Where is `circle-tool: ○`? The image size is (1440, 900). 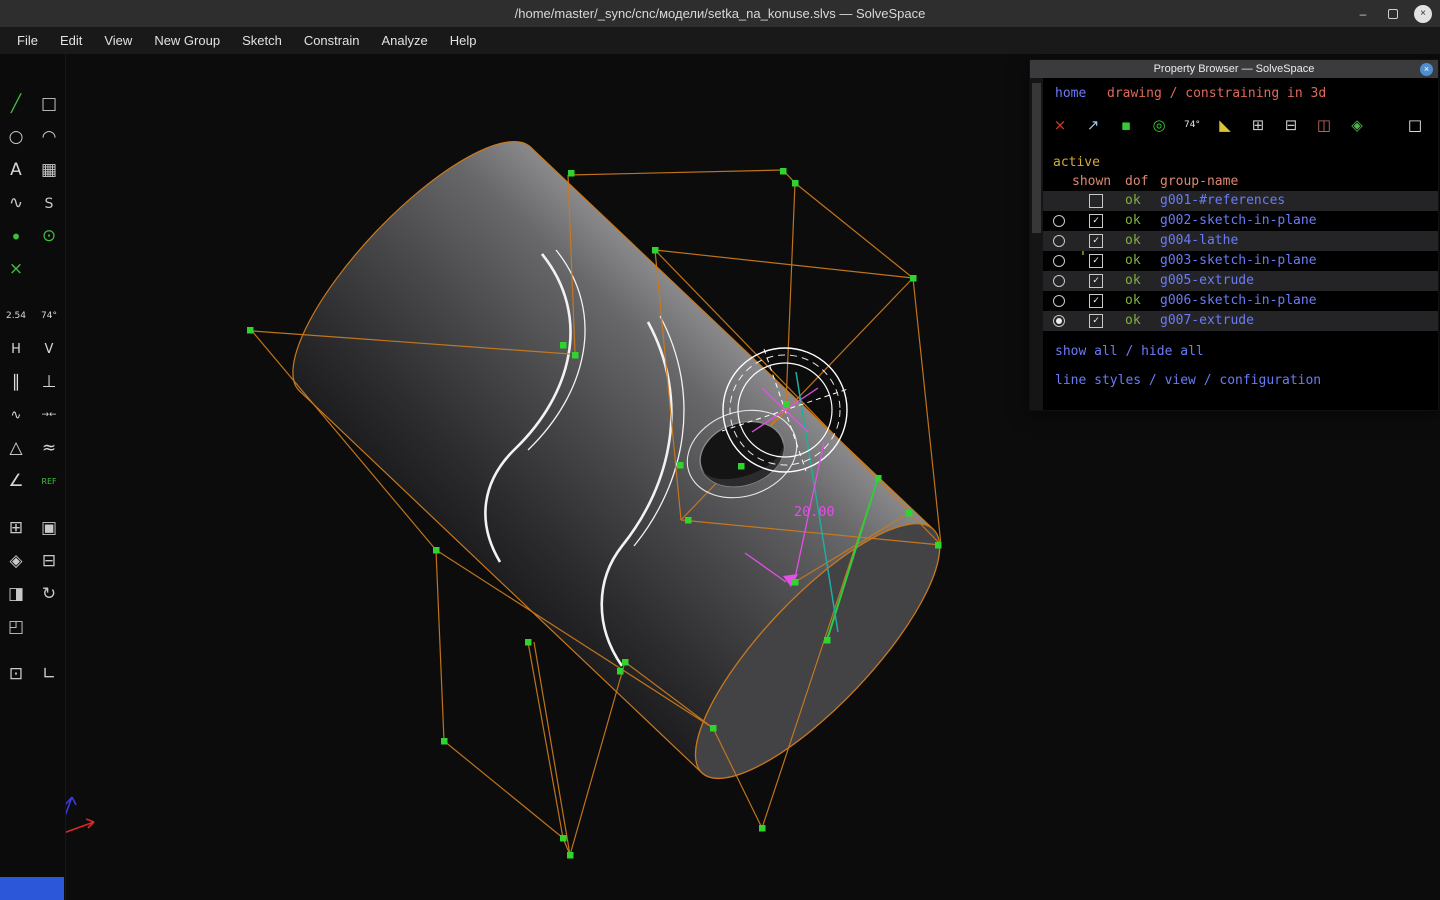
circle-tool: ○ is located at coordinates (16, 137).